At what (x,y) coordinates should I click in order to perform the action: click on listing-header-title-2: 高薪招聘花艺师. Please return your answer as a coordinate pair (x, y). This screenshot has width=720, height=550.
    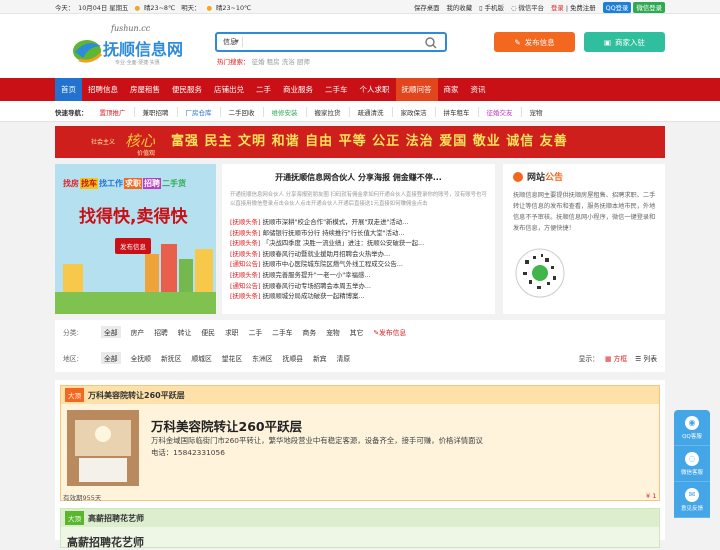
    Looking at the image, I should click on (116, 518).